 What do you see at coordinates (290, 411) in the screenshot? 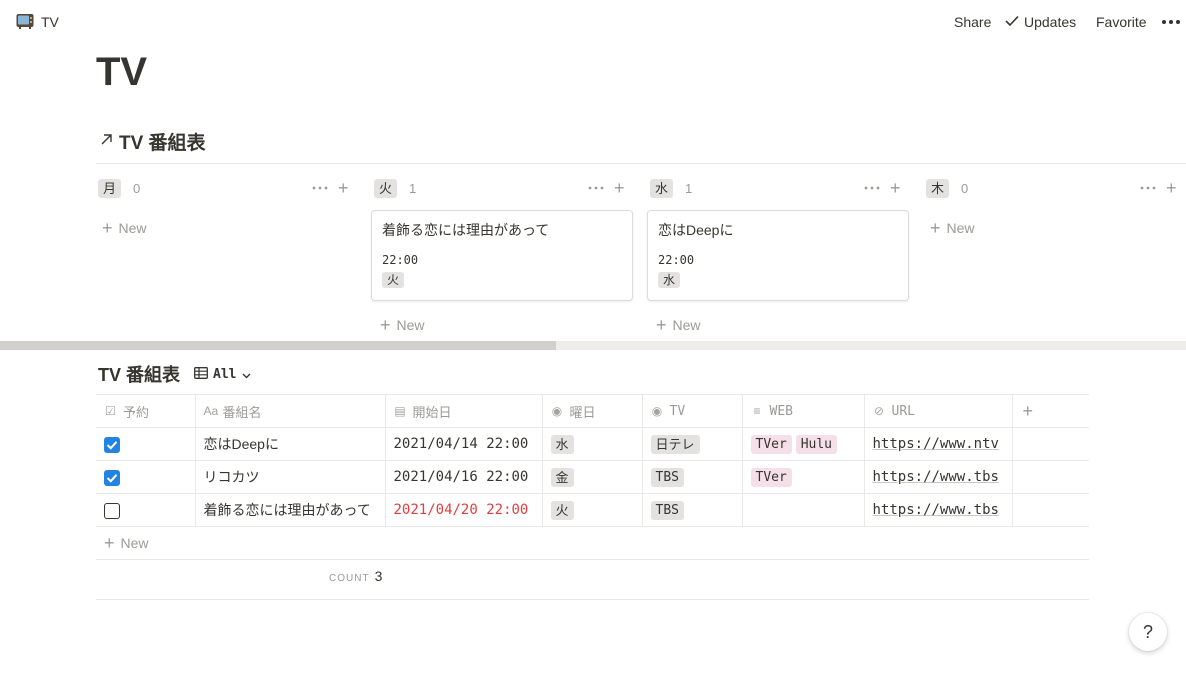
I see `column-header-name: Aa 番組名` at bounding box center [290, 411].